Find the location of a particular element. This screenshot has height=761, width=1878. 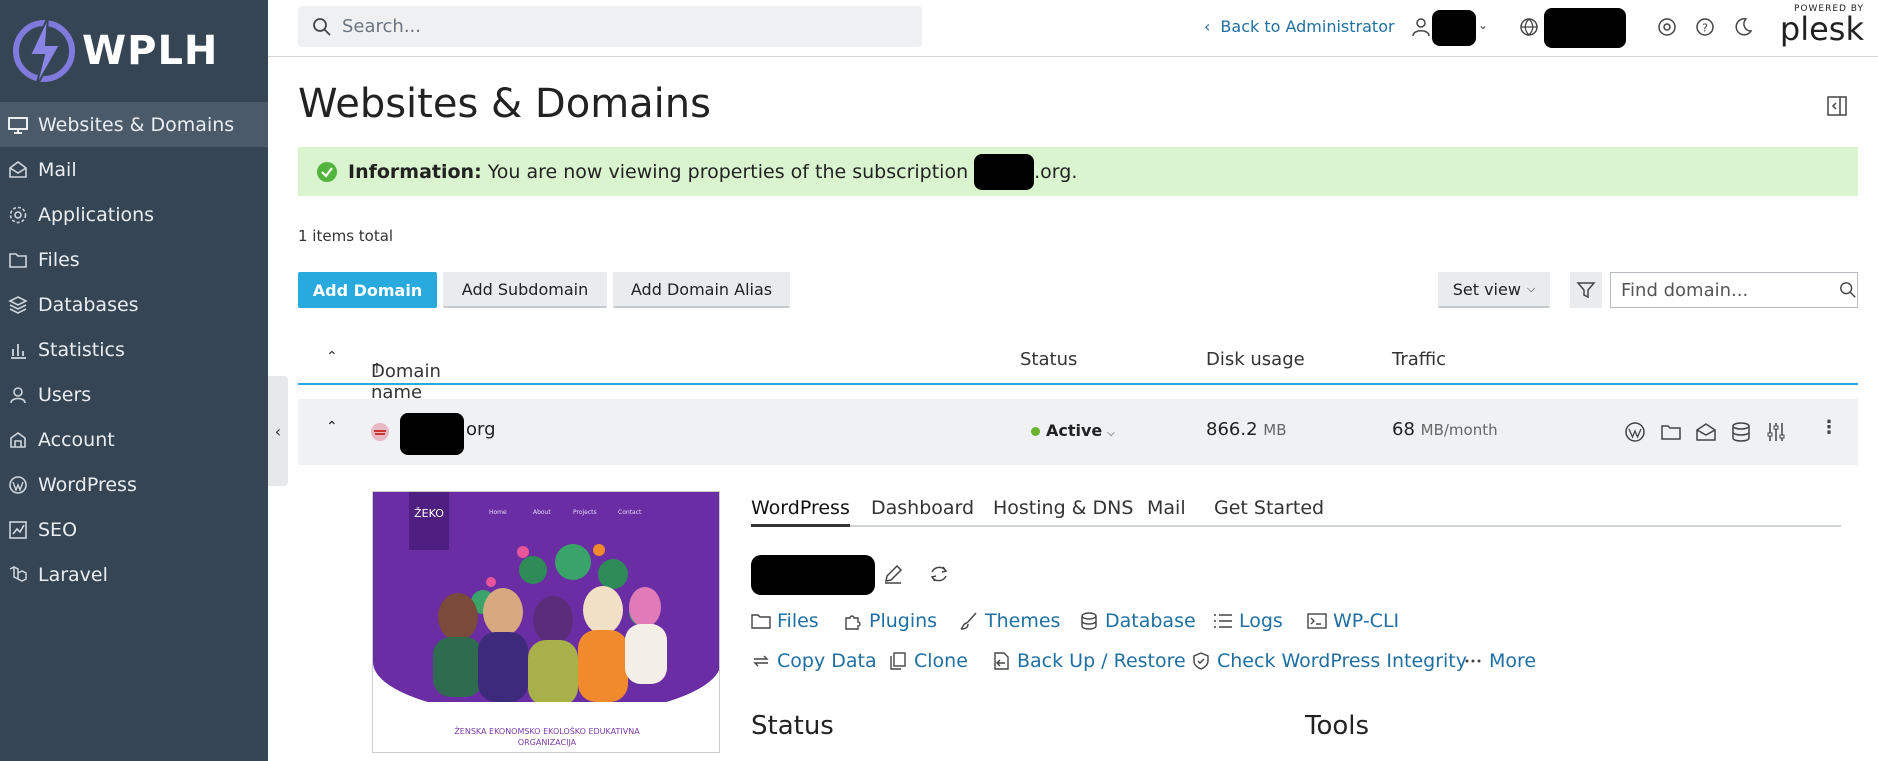

list-icon is located at coordinates (1223, 621).